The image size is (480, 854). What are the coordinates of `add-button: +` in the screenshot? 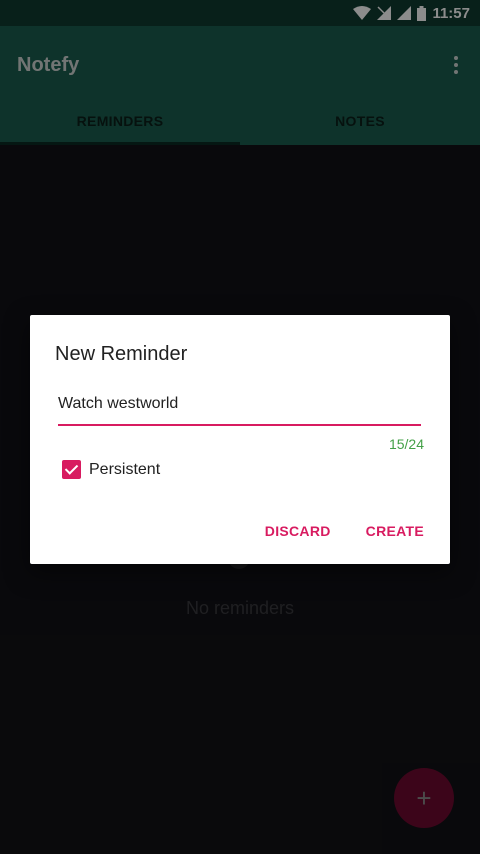 It's located at (424, 798).